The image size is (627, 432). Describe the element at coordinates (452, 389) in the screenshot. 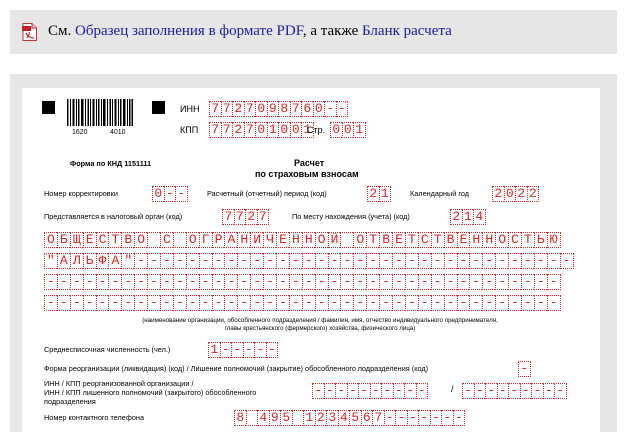

I see `inn-kpp-slash: /` at that location.